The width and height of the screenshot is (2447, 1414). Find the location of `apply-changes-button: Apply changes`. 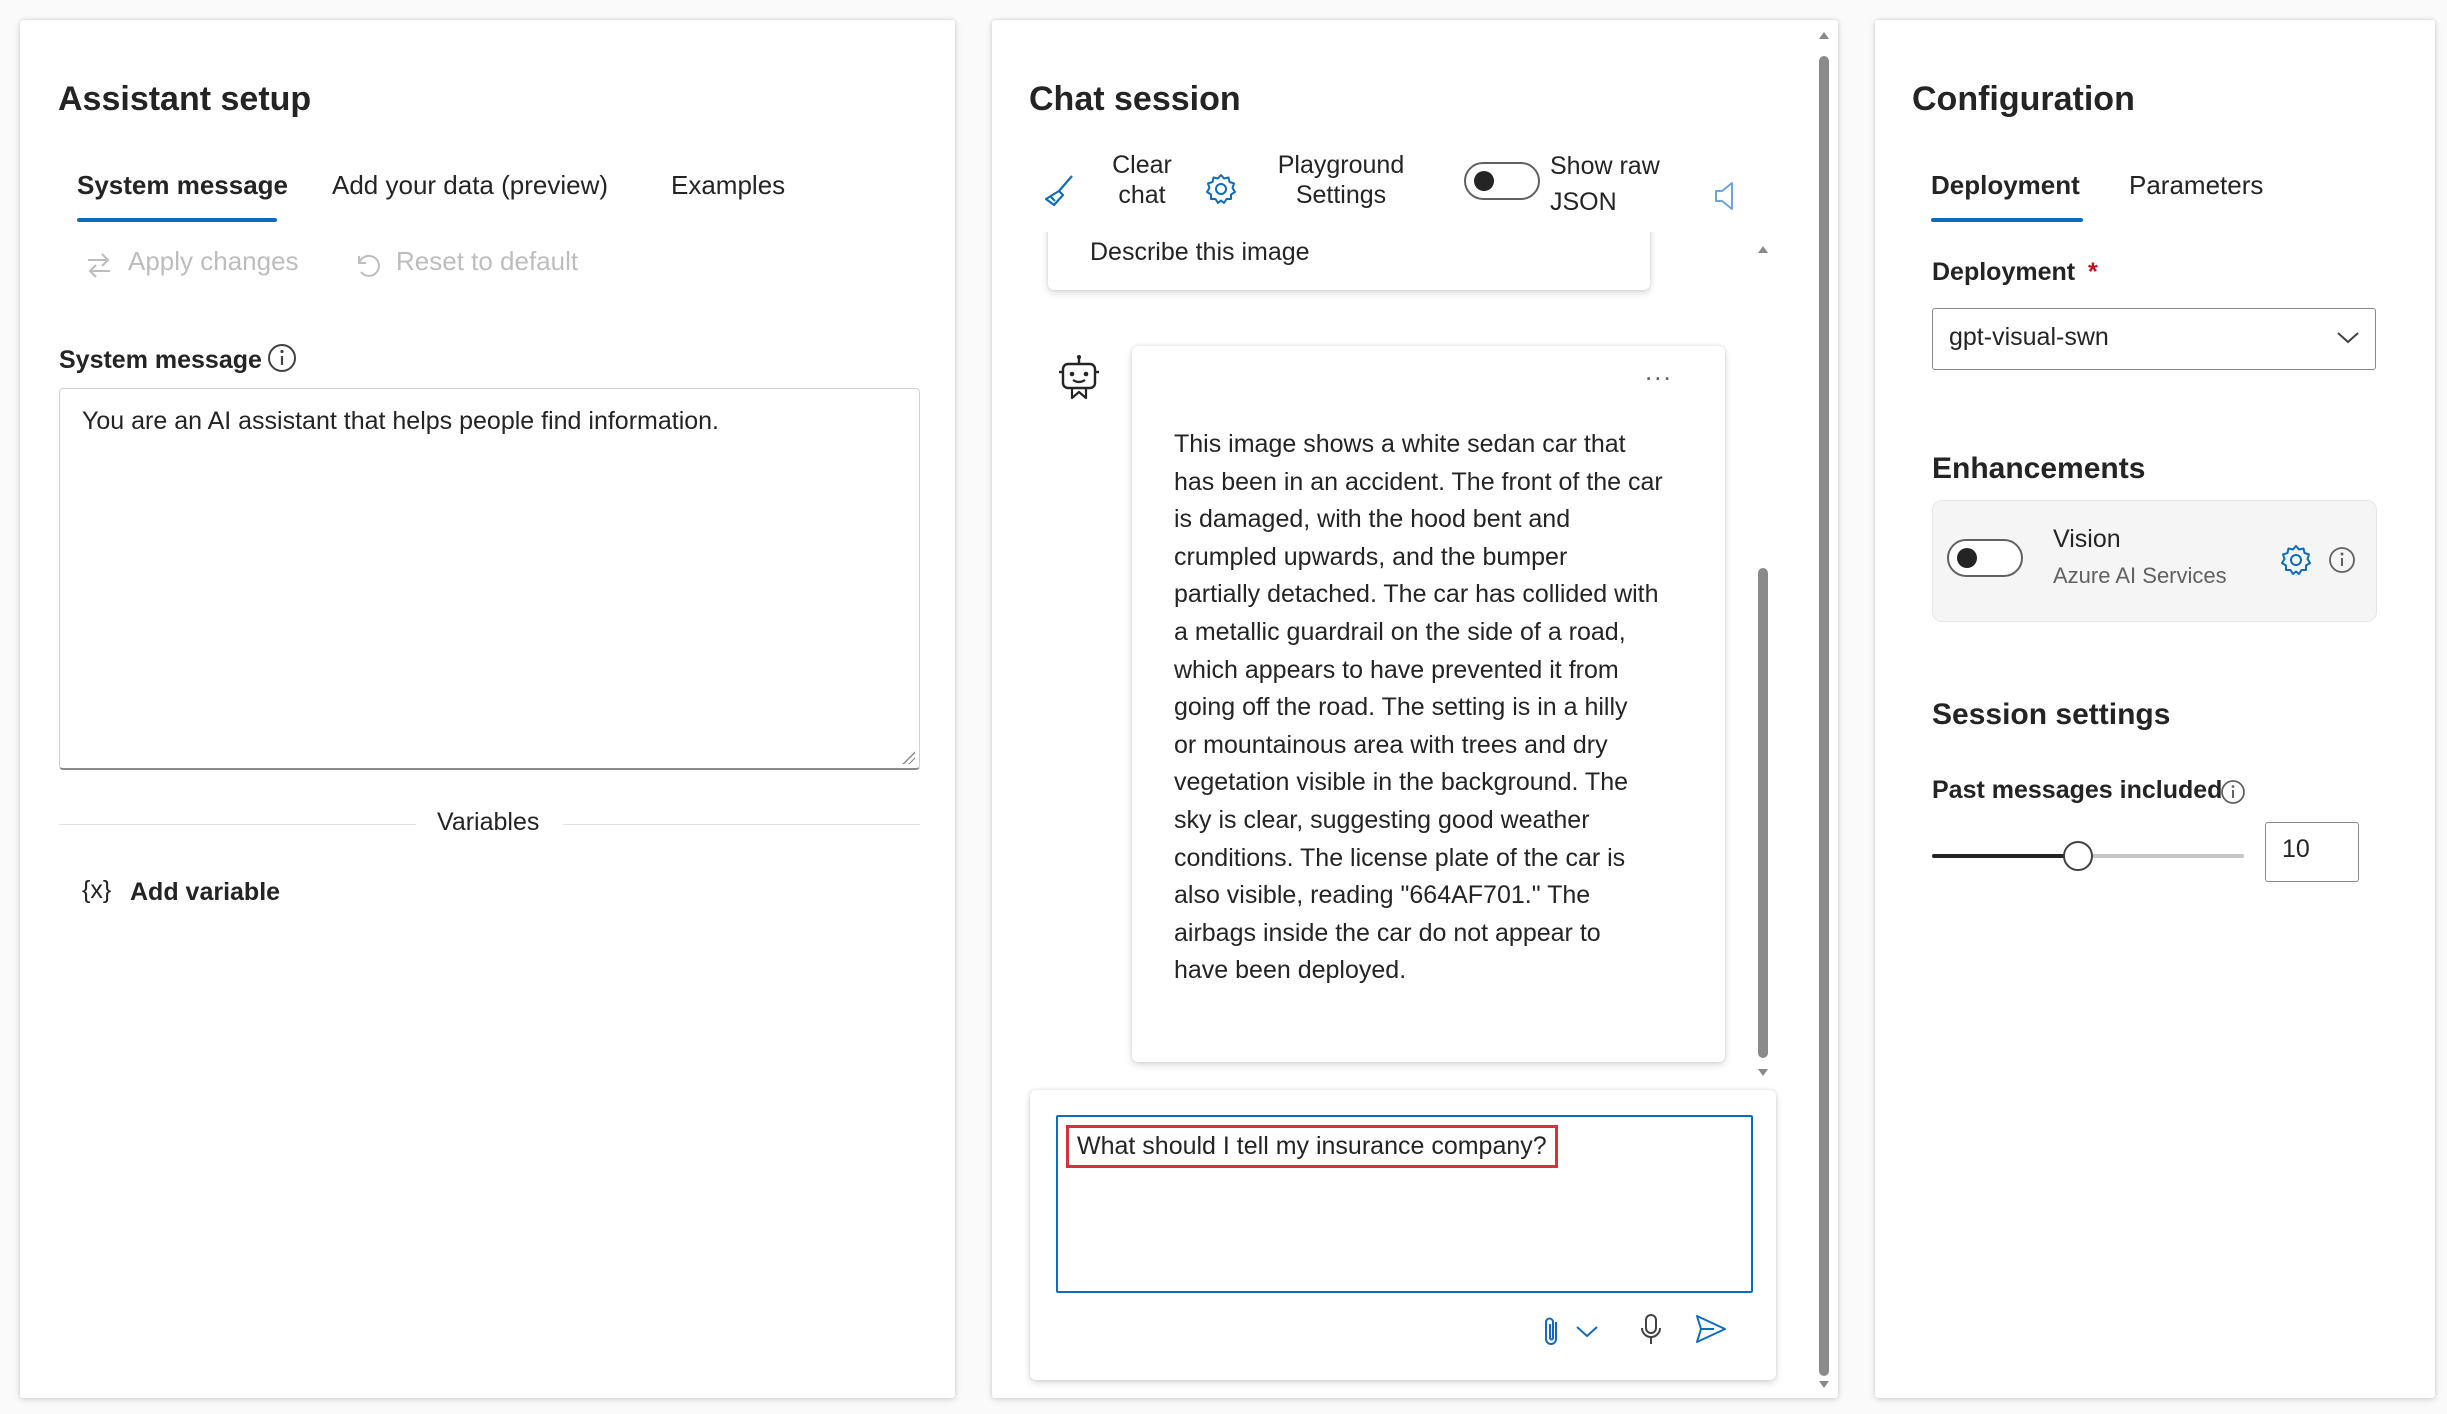

apply-changes-button: Apply changes is located at coordinates (214, 264).